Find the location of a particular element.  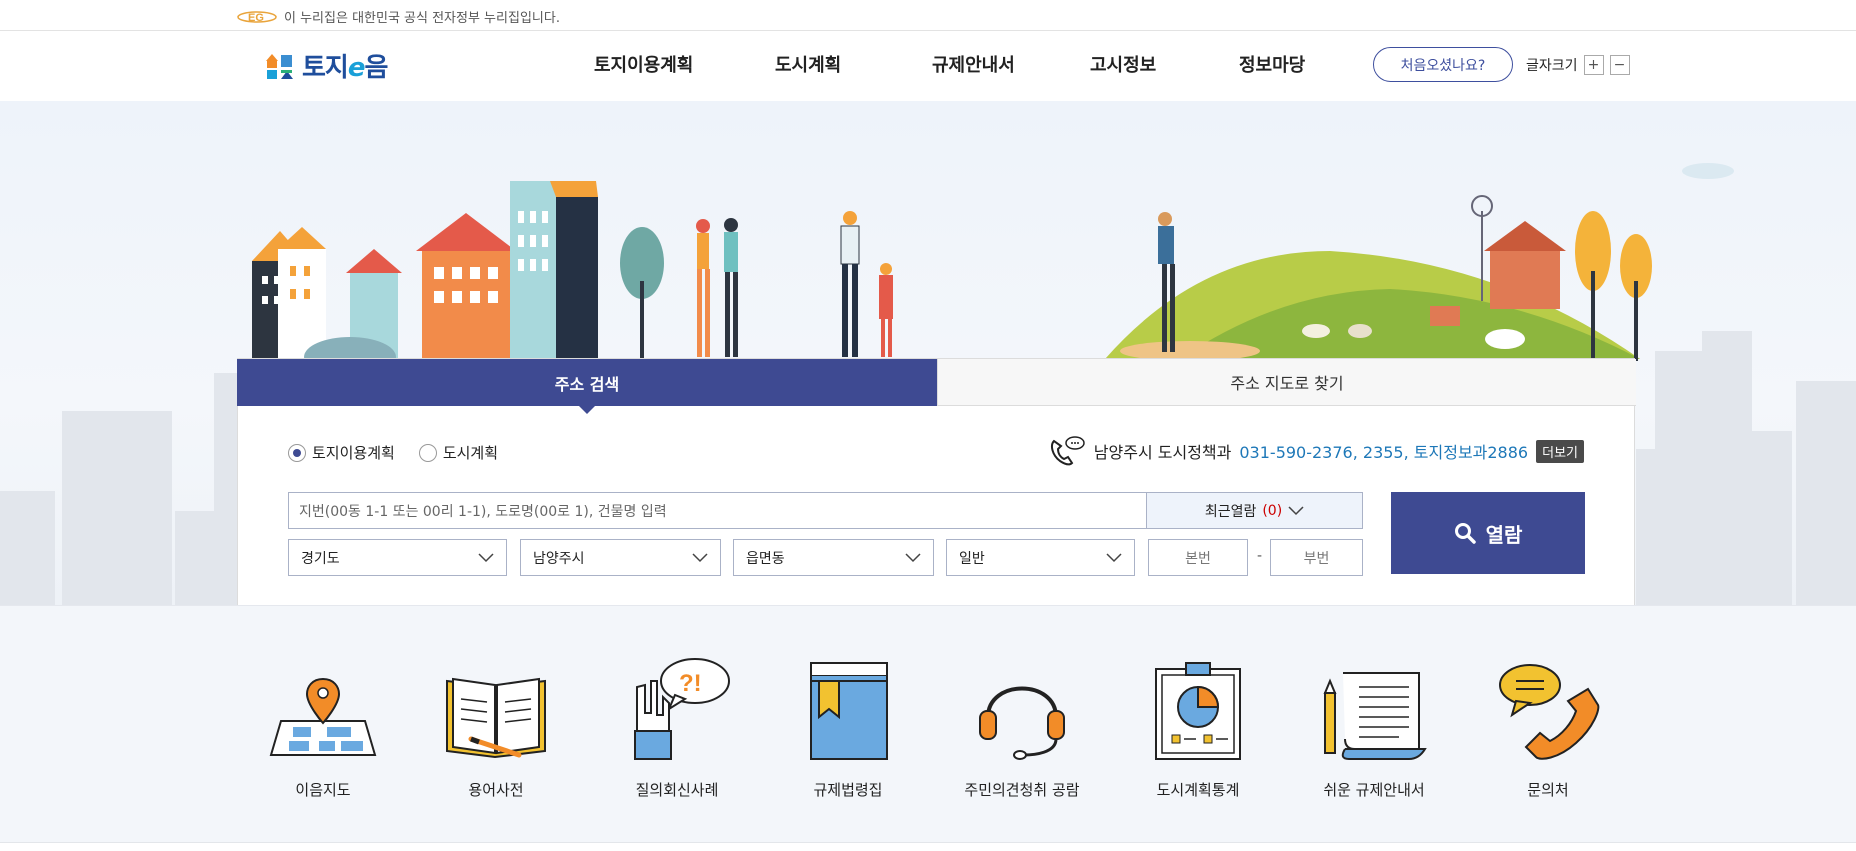

search-type-radios: 토지이용계획 도시계획 is located at coordinates (393, 452).